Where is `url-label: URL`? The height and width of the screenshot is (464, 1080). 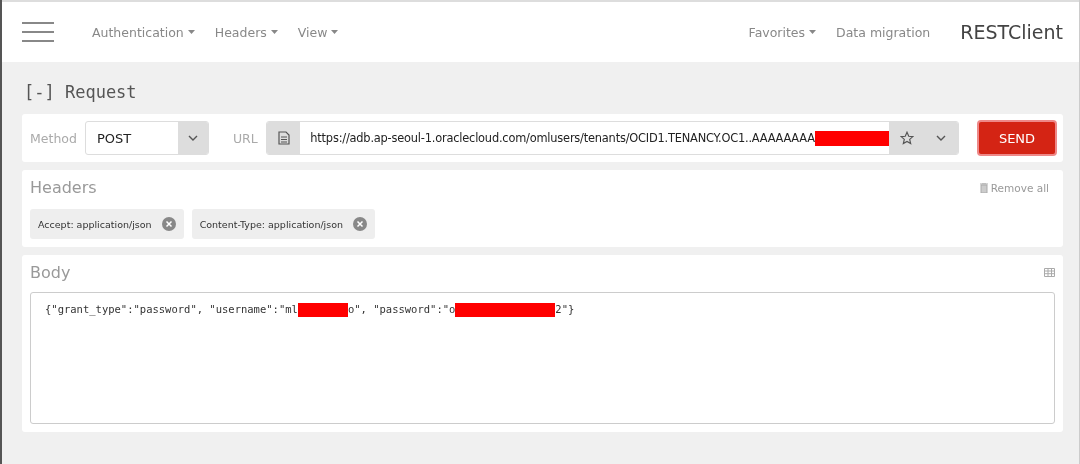
url-label: URL is located at coordinates (245, 138).